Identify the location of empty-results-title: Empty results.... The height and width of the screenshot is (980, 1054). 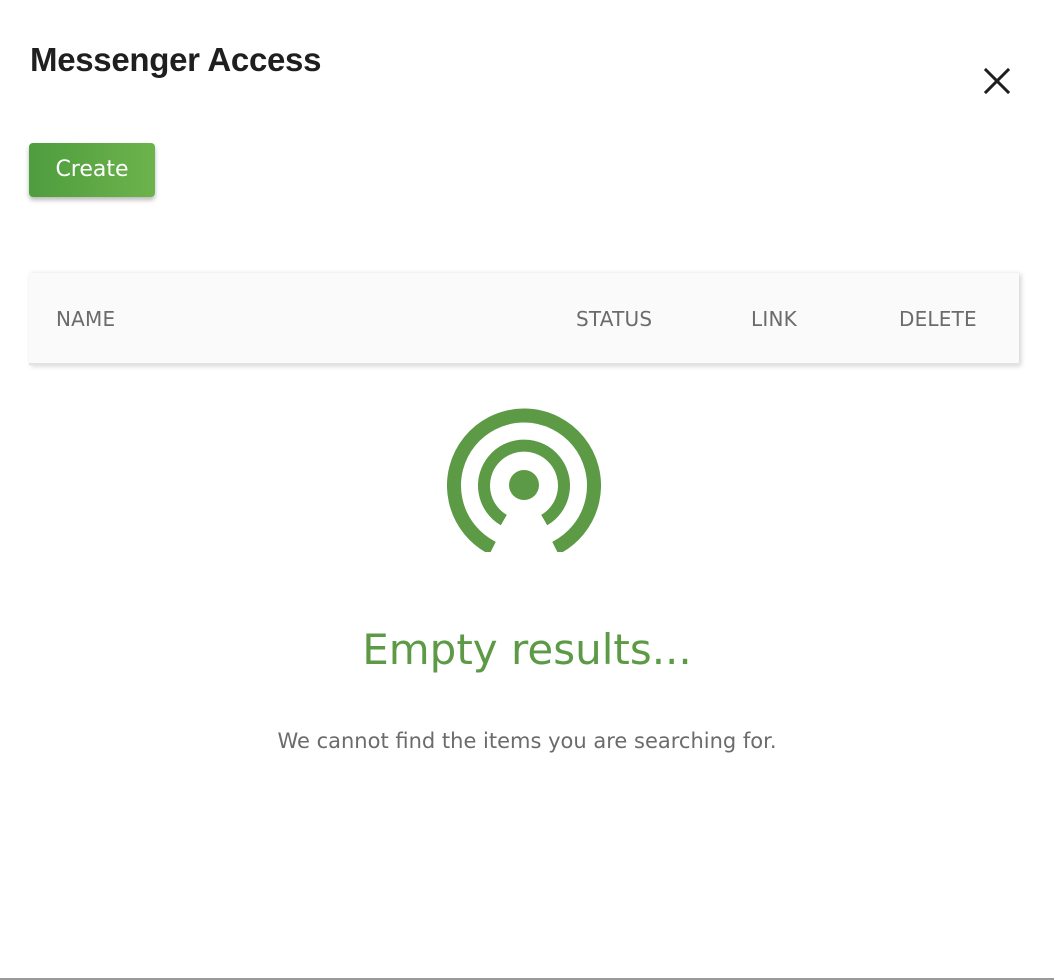
(527, 649).